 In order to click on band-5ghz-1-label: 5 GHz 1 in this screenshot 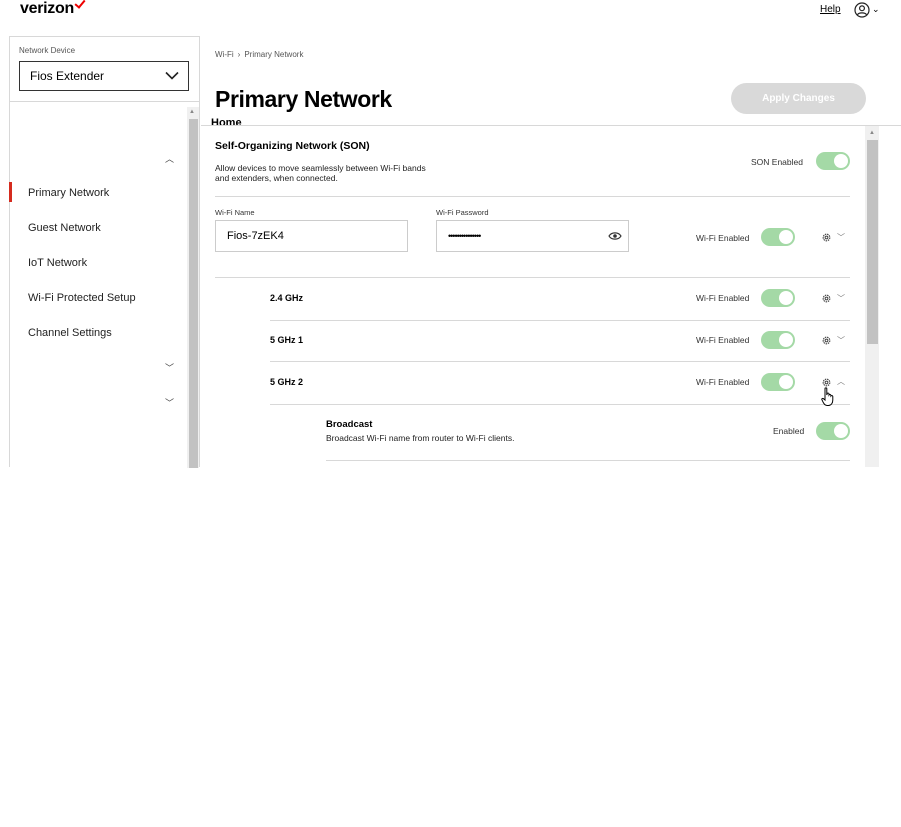, I will do `click(287, 340)`.